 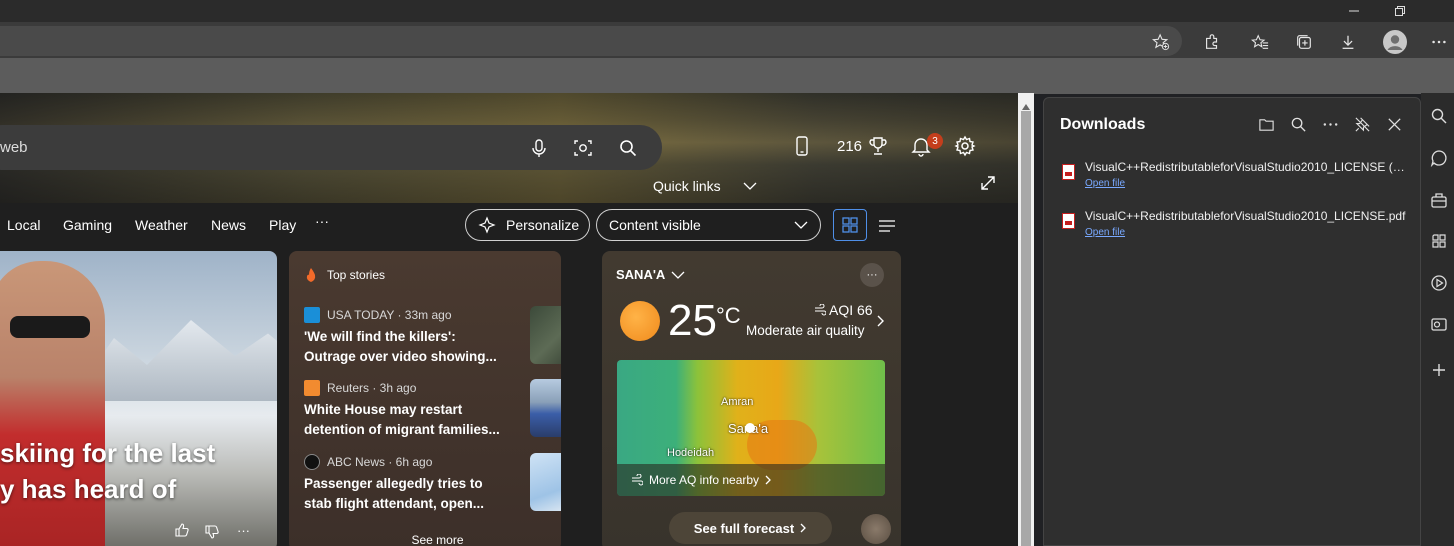 What do you see at coordinates (425, 539) in the screenshot?
I see `see-more-link: See more` at bounding box center [425, 539].